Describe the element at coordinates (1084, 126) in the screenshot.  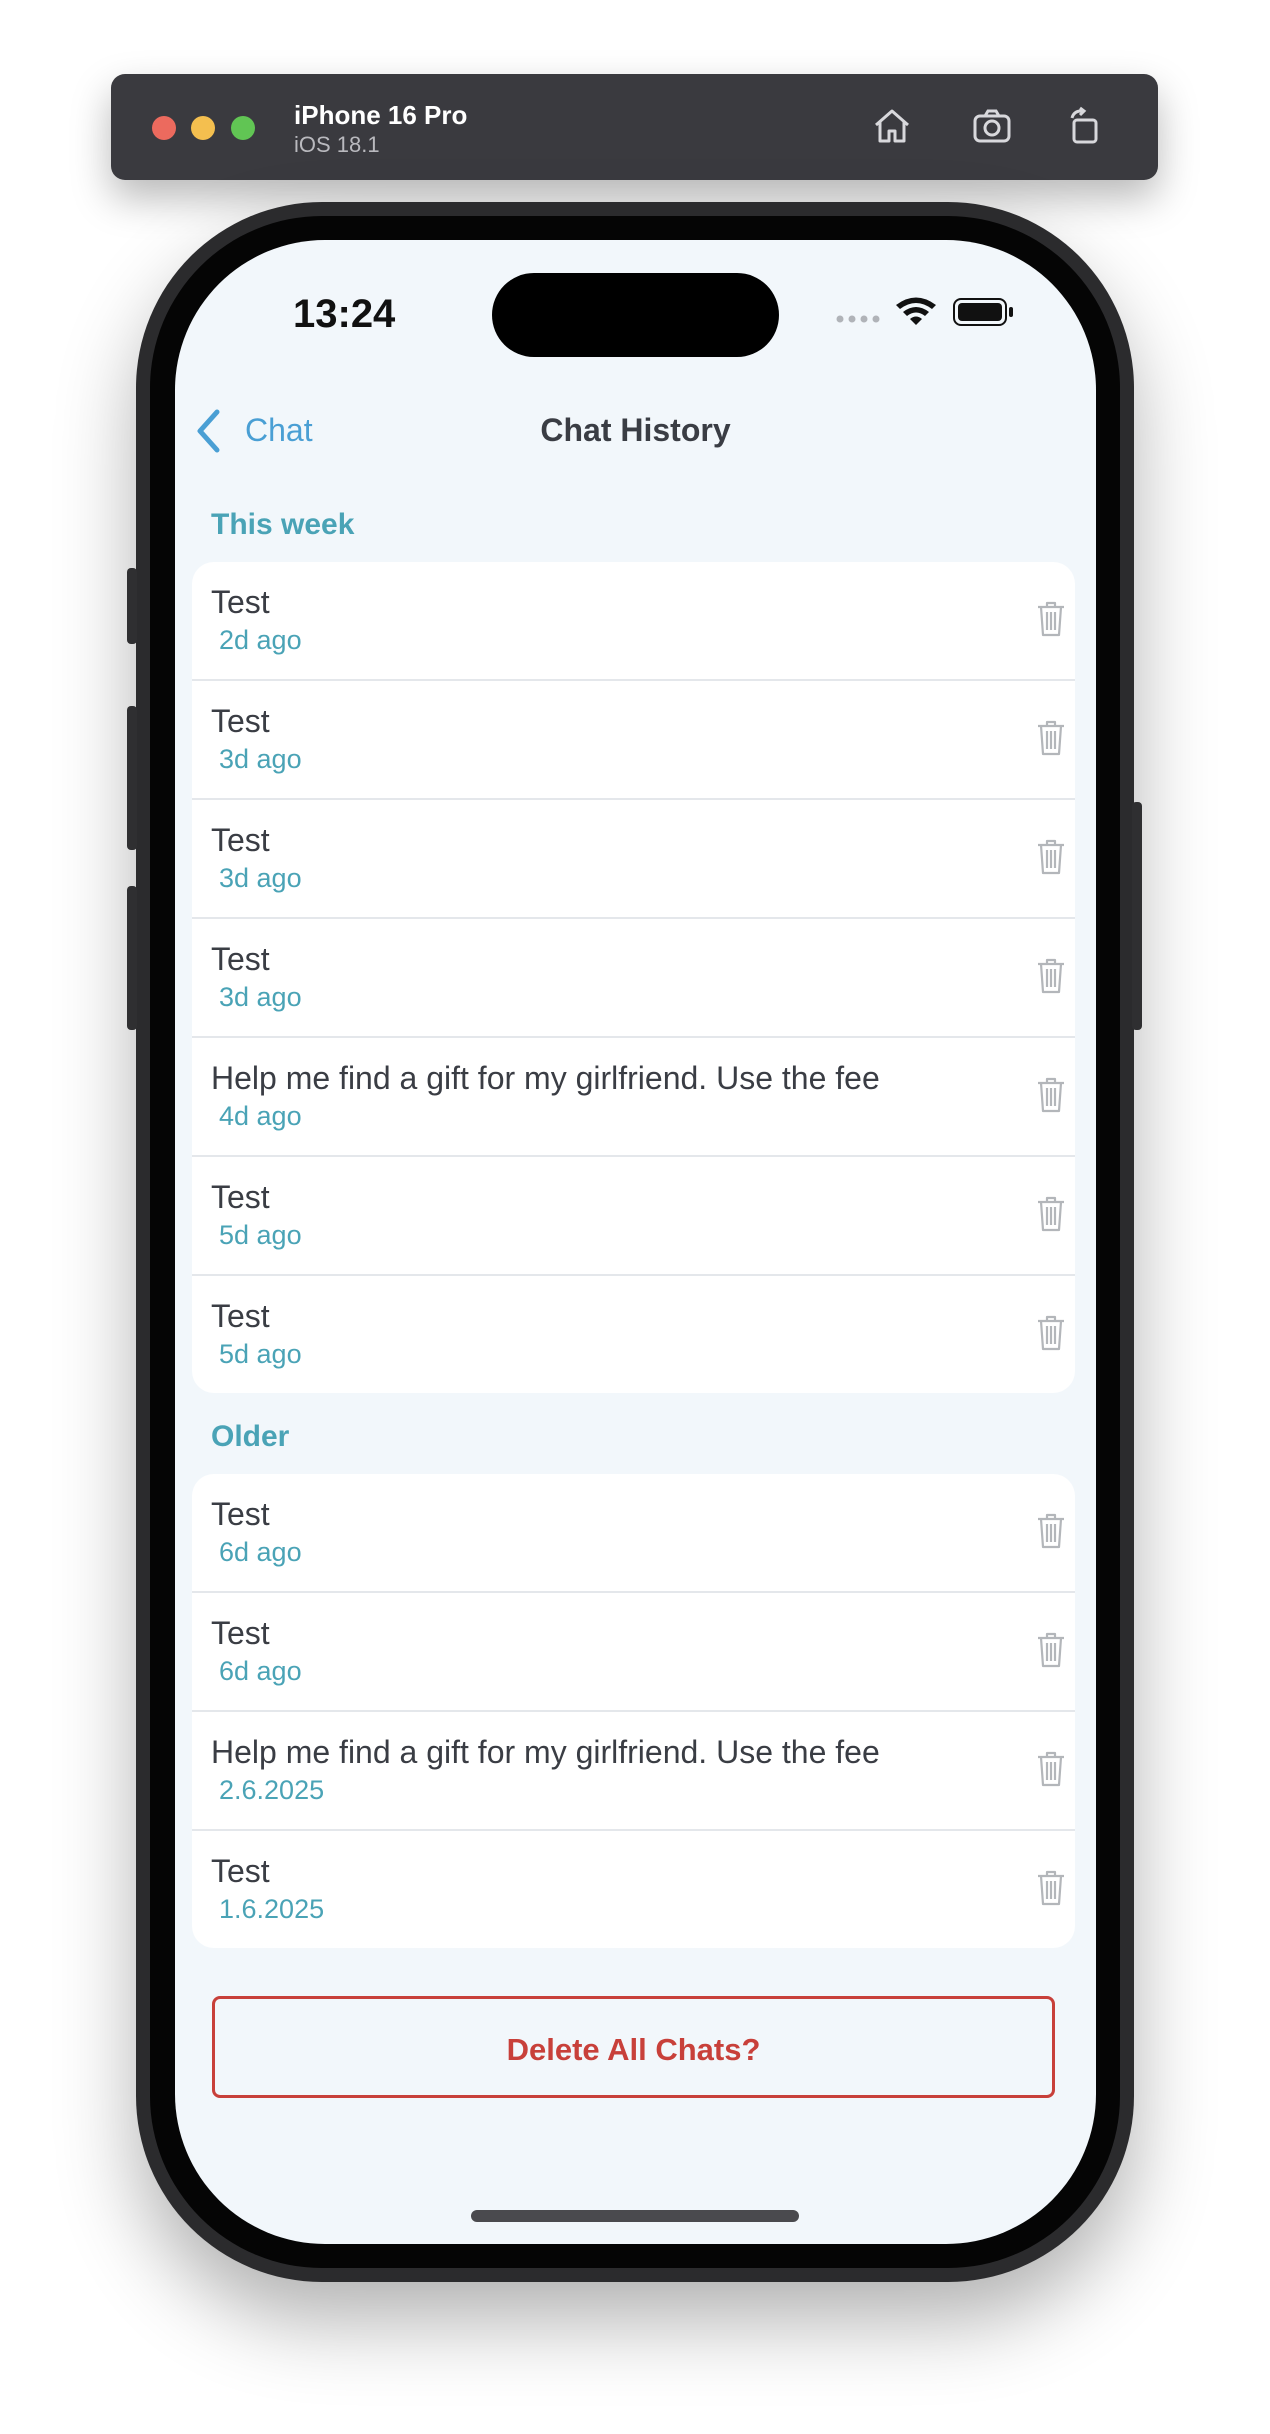
I see `rotate-icon` at that location.